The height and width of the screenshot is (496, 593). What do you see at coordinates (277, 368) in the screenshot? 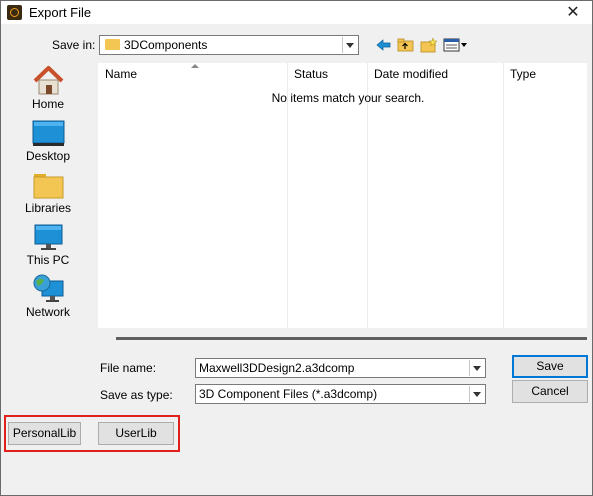
I see `file-name-value: Maxwell3DDesign2.a3dcomp` at bounding box center [277, 368].